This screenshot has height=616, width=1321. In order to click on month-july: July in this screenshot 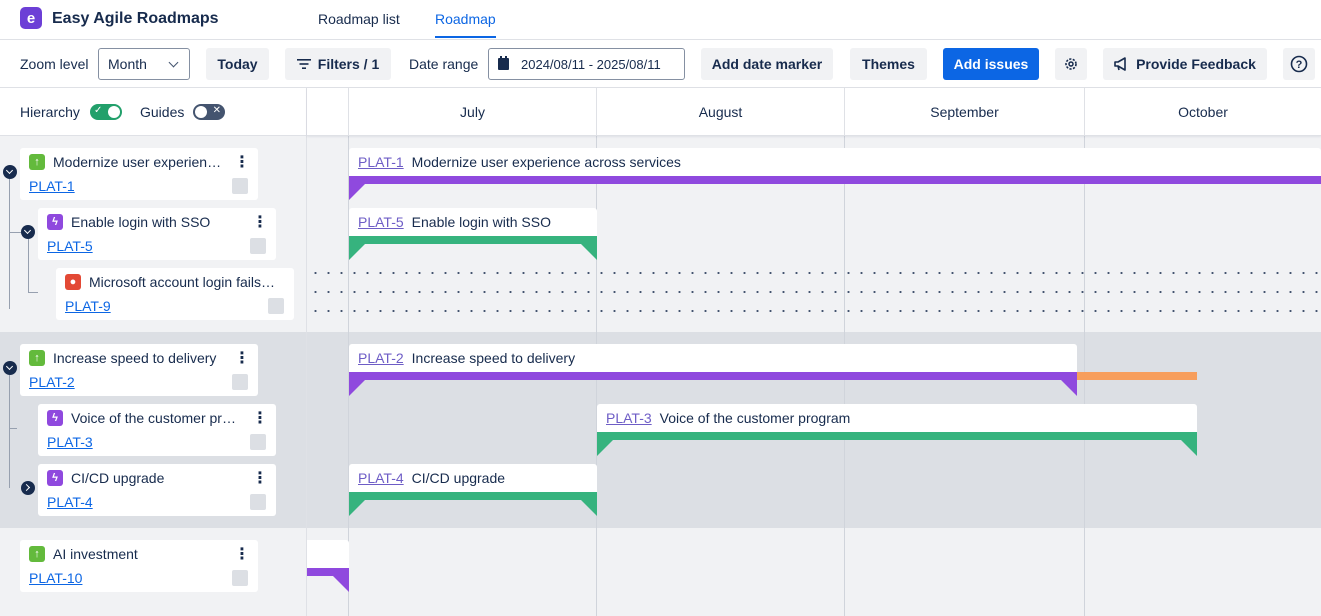, I will do `click(472, 112)`.